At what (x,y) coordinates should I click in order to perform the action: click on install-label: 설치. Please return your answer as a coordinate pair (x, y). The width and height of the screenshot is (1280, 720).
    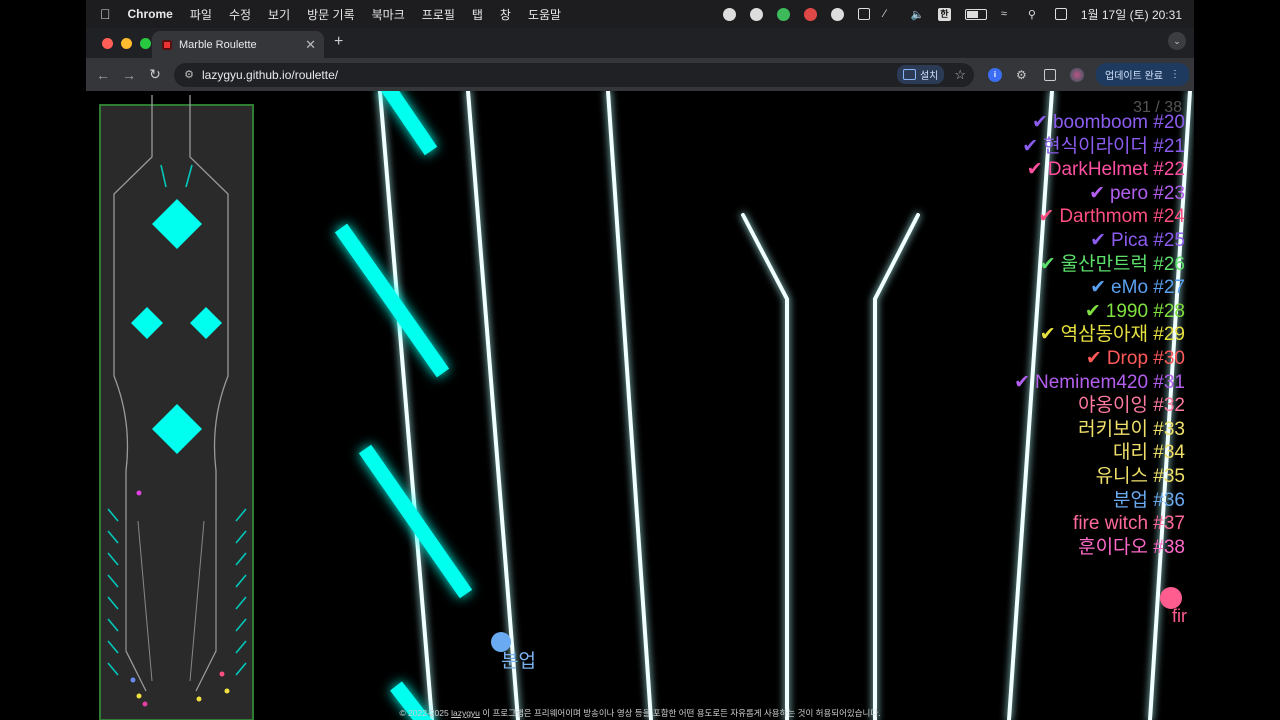
    Looking at the image, I should click on (929, 76).